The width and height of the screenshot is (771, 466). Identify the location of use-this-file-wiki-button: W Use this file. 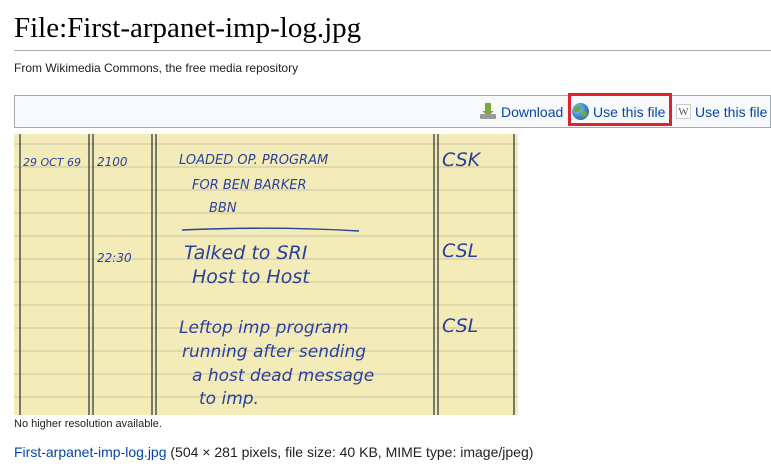
(721, 111).